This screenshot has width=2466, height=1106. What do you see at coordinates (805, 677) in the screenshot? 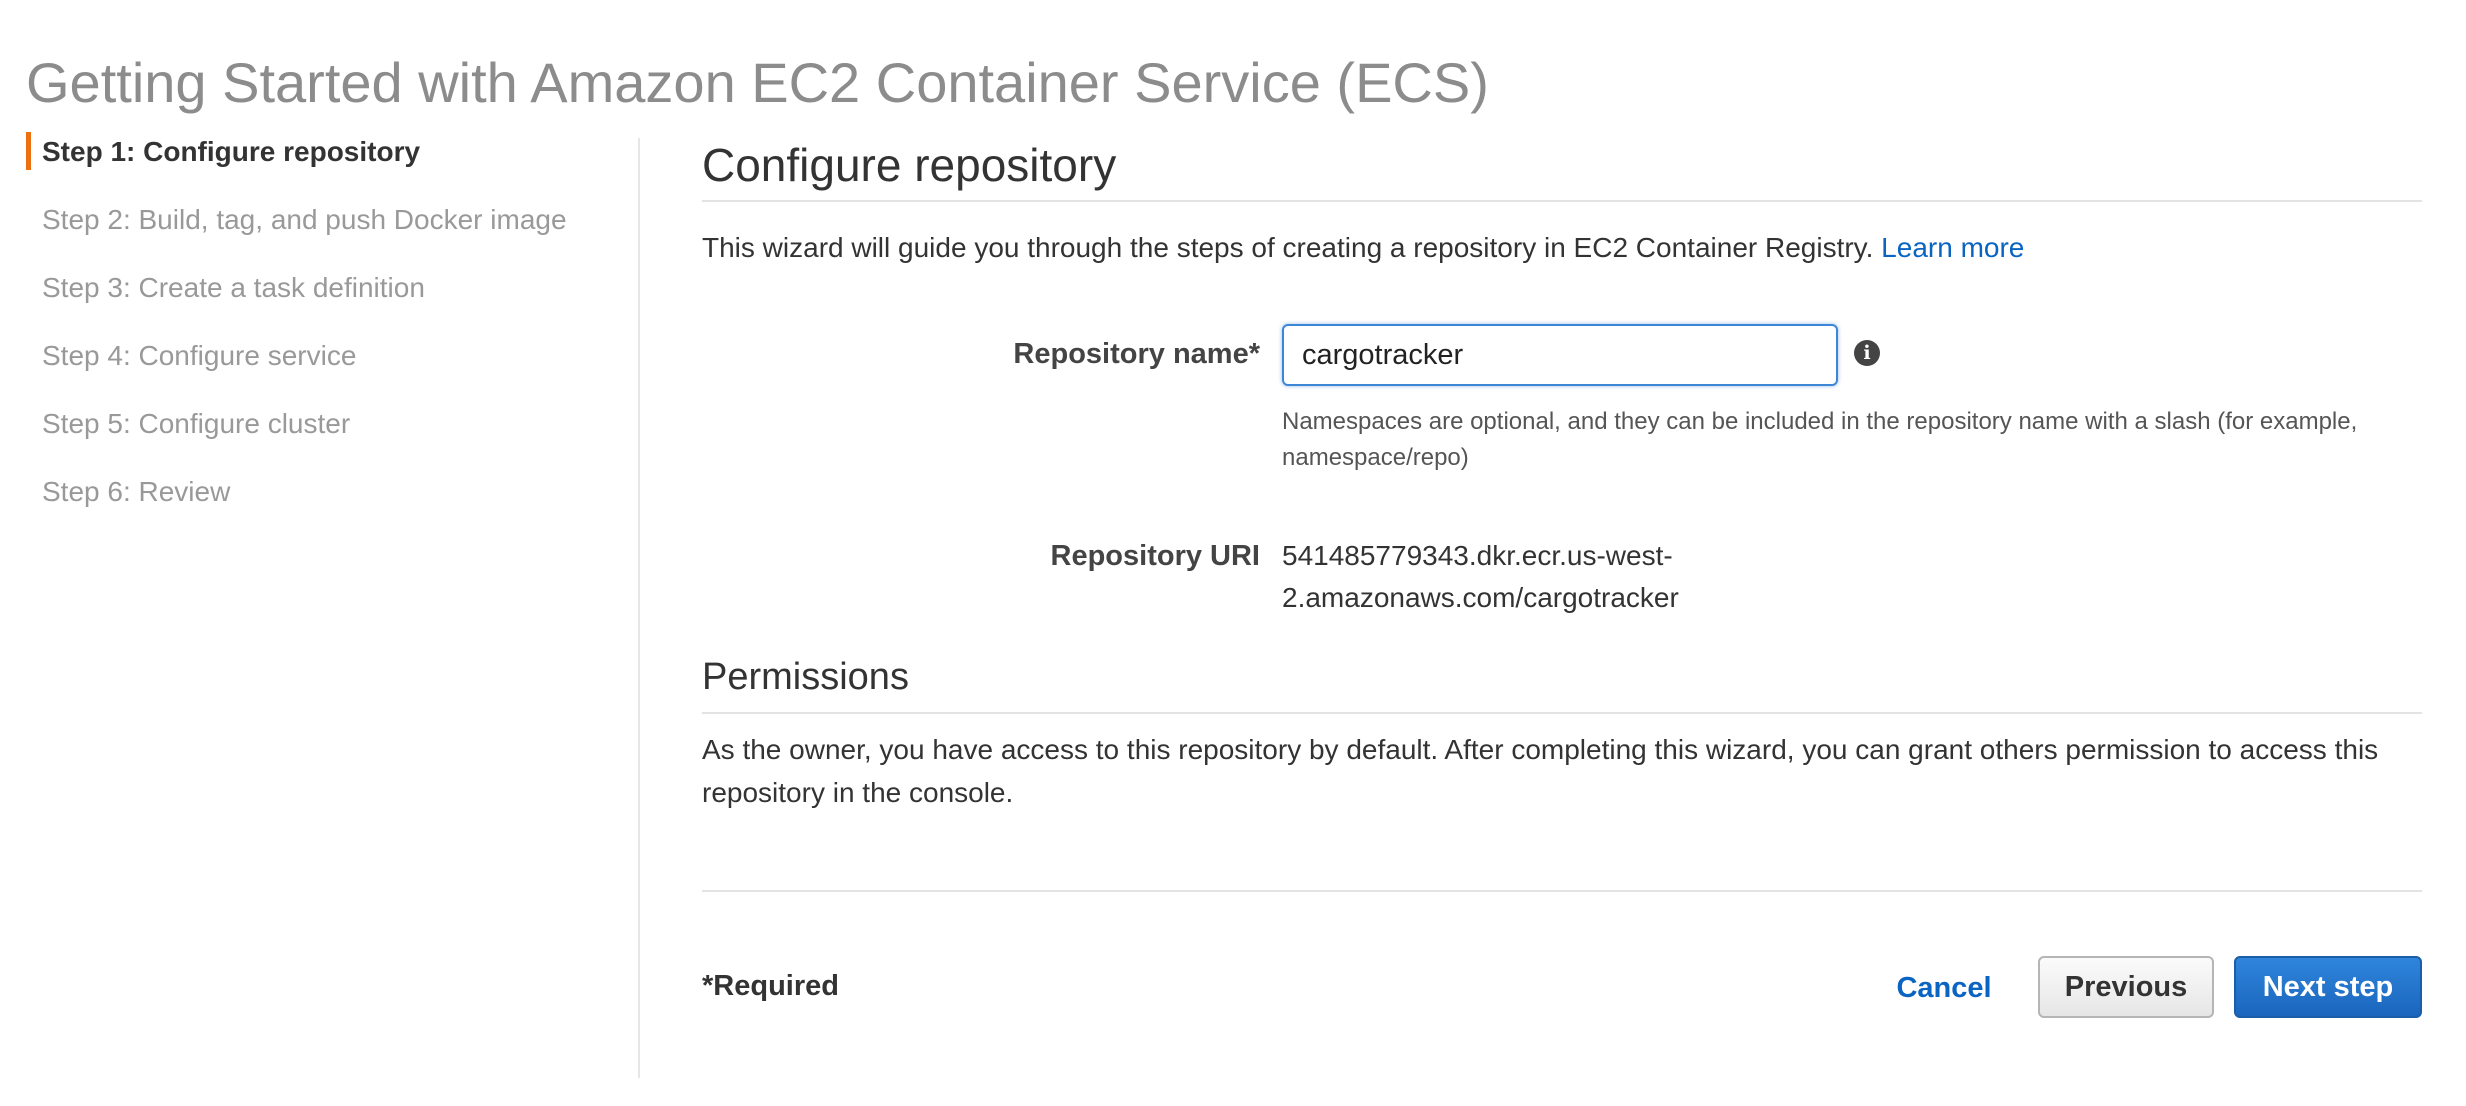
I see `permissions-heading: Permissions` at bounding box center [805, 677].